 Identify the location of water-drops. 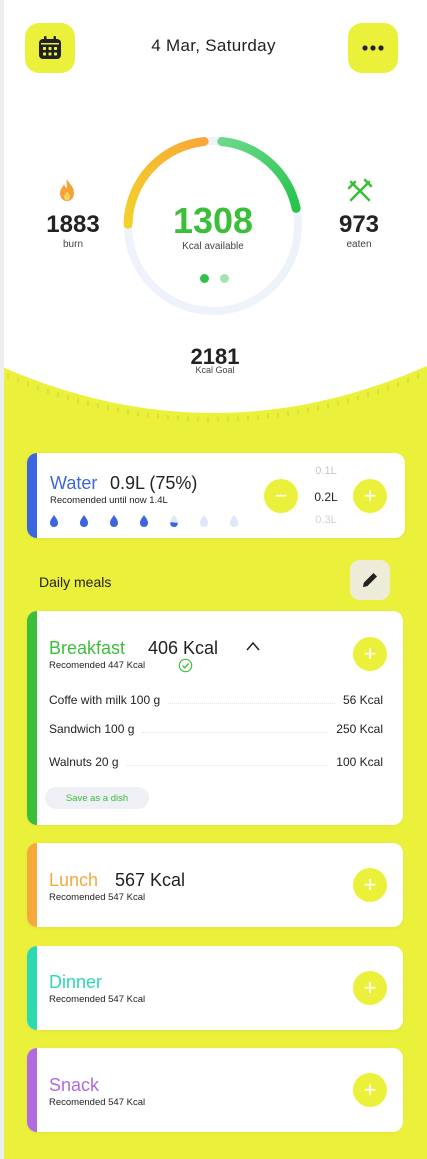
(154, 521).